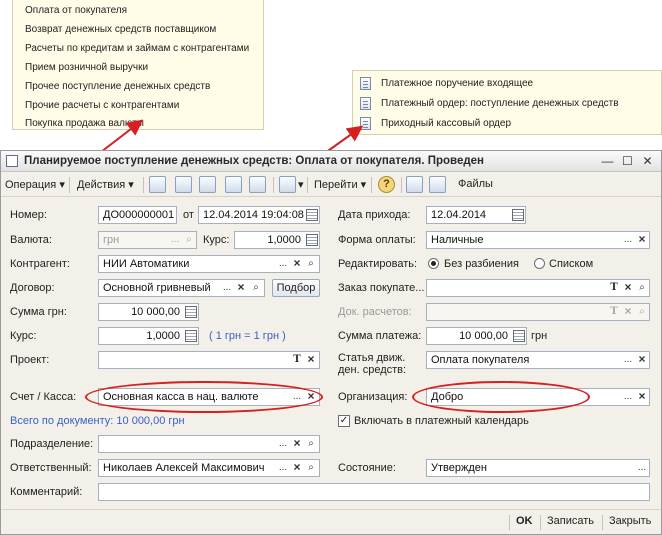 This screenshot has width=662, height=535. What do you see at coordinates (46, 492) in the screenshot?
I see `comment-label: Комментарий:` at bounding box center [46, 492].